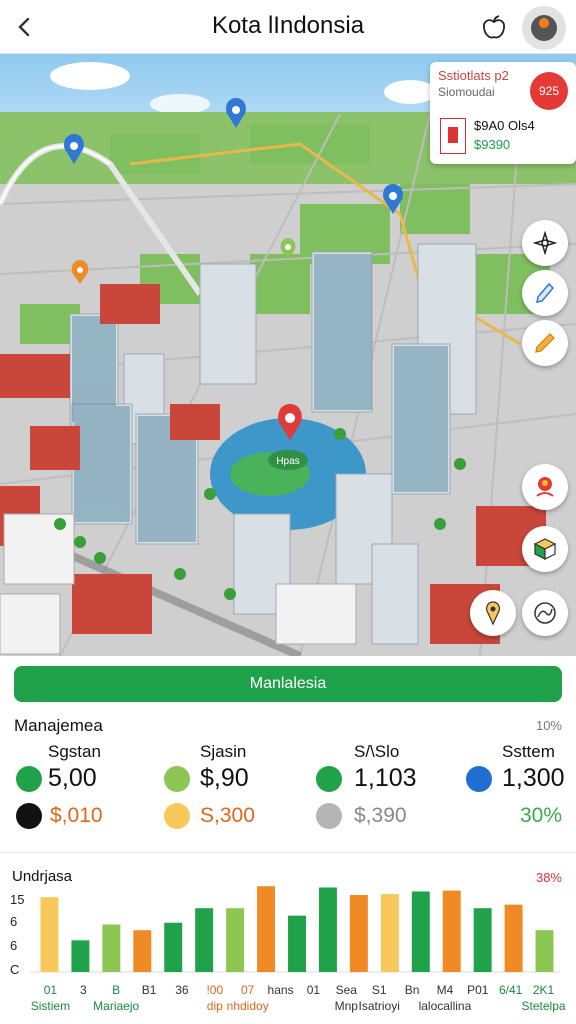  What do you see at coordinates (377, 751) in the screenshot?
I see `stat-label: S/\Slo` at bounding box center [377, 751].